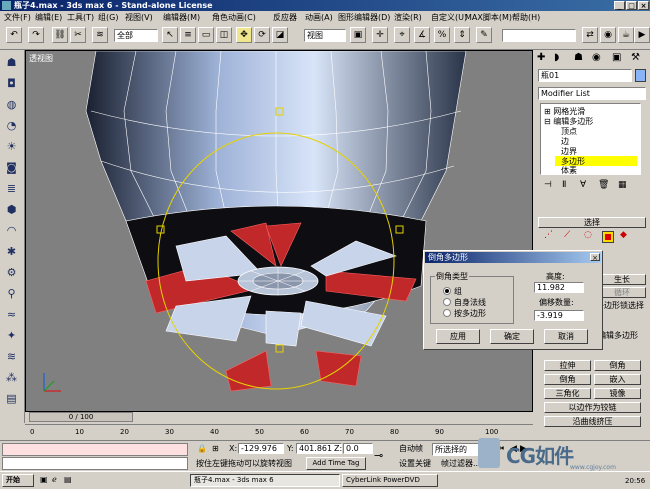 The height and width of the screenshot is (489, 650). What do you see at coordinates (603, 185) in the screenshot?
I see `remove-modifier-icon: 🗑` at bounding box center [603, 185].